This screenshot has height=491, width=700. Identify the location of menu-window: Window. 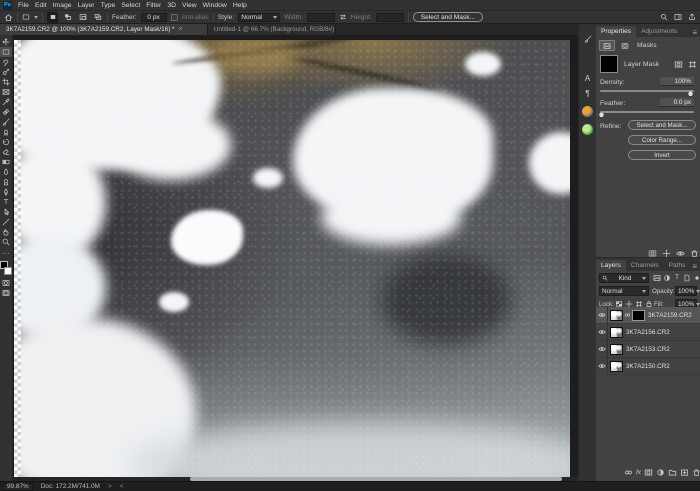
(215, 5).